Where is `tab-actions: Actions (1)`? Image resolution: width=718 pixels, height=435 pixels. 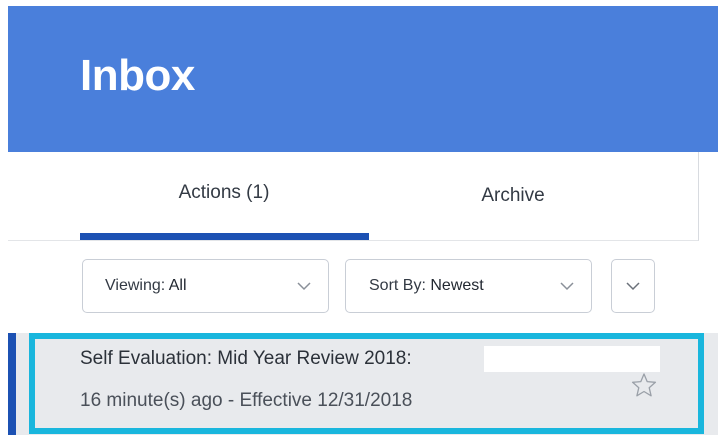 tab-actions: Actions (1) is located at coordinates (224, 196).